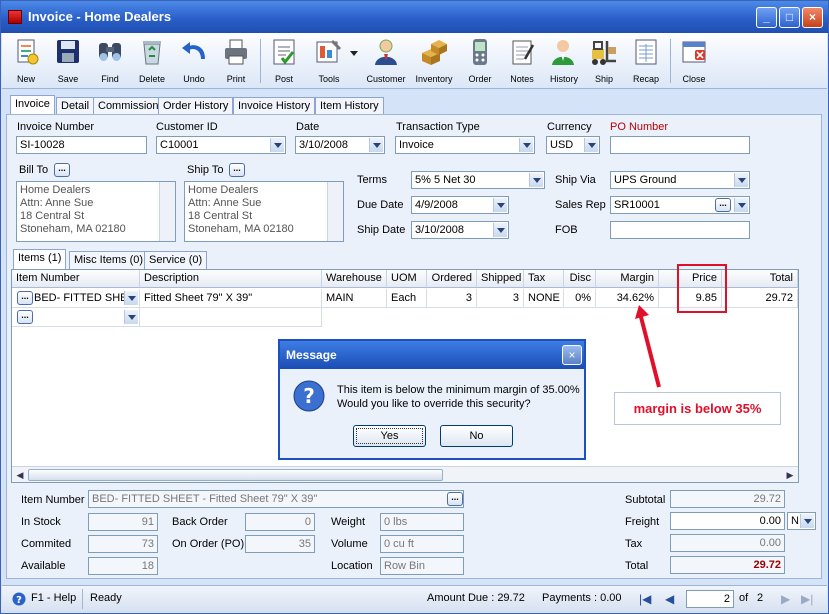 The width and height of the screenshot is (829, 614). I want to click on scroll-left-icon: ◀, so click(20, 475).